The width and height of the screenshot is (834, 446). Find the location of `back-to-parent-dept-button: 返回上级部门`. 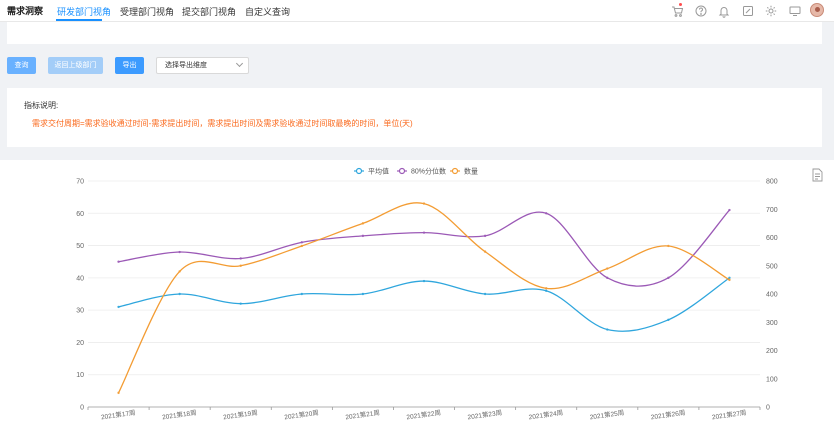

back-to-parent-dept-button: 返回上级部门 is located at coordinates (75, 65).